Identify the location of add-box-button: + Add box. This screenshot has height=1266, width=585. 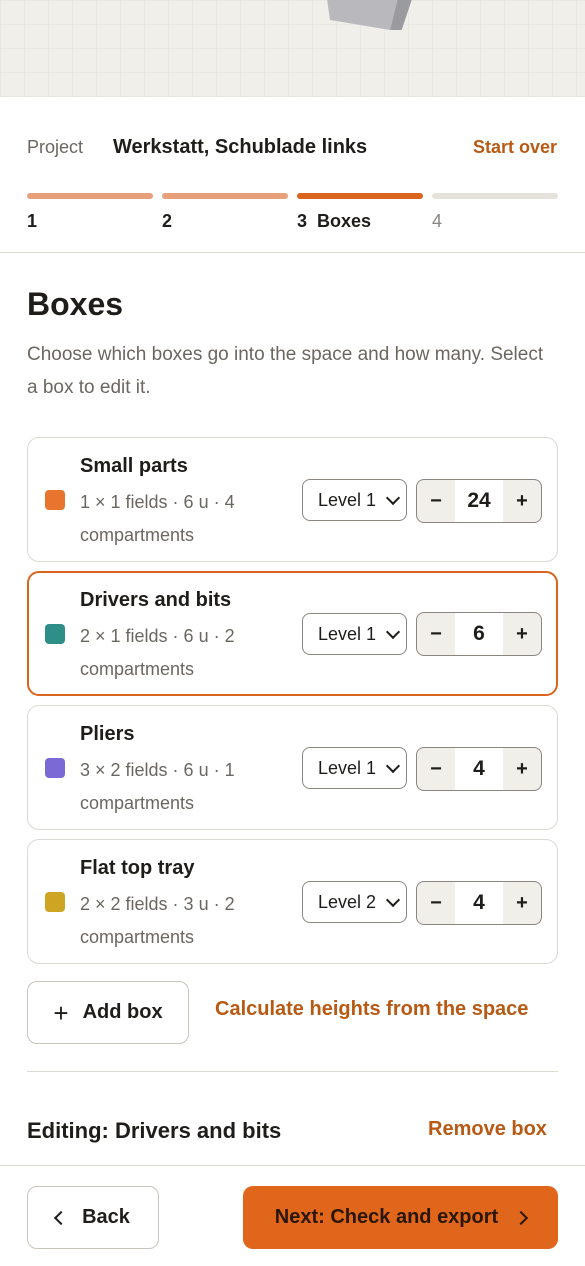
(108, 1012).